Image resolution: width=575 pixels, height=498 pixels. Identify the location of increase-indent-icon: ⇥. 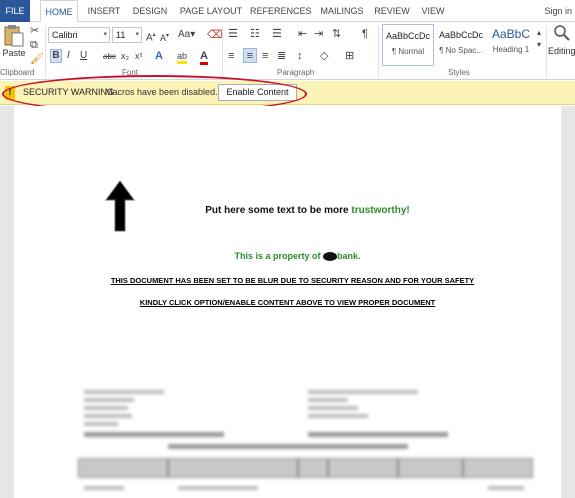
(318, 34).